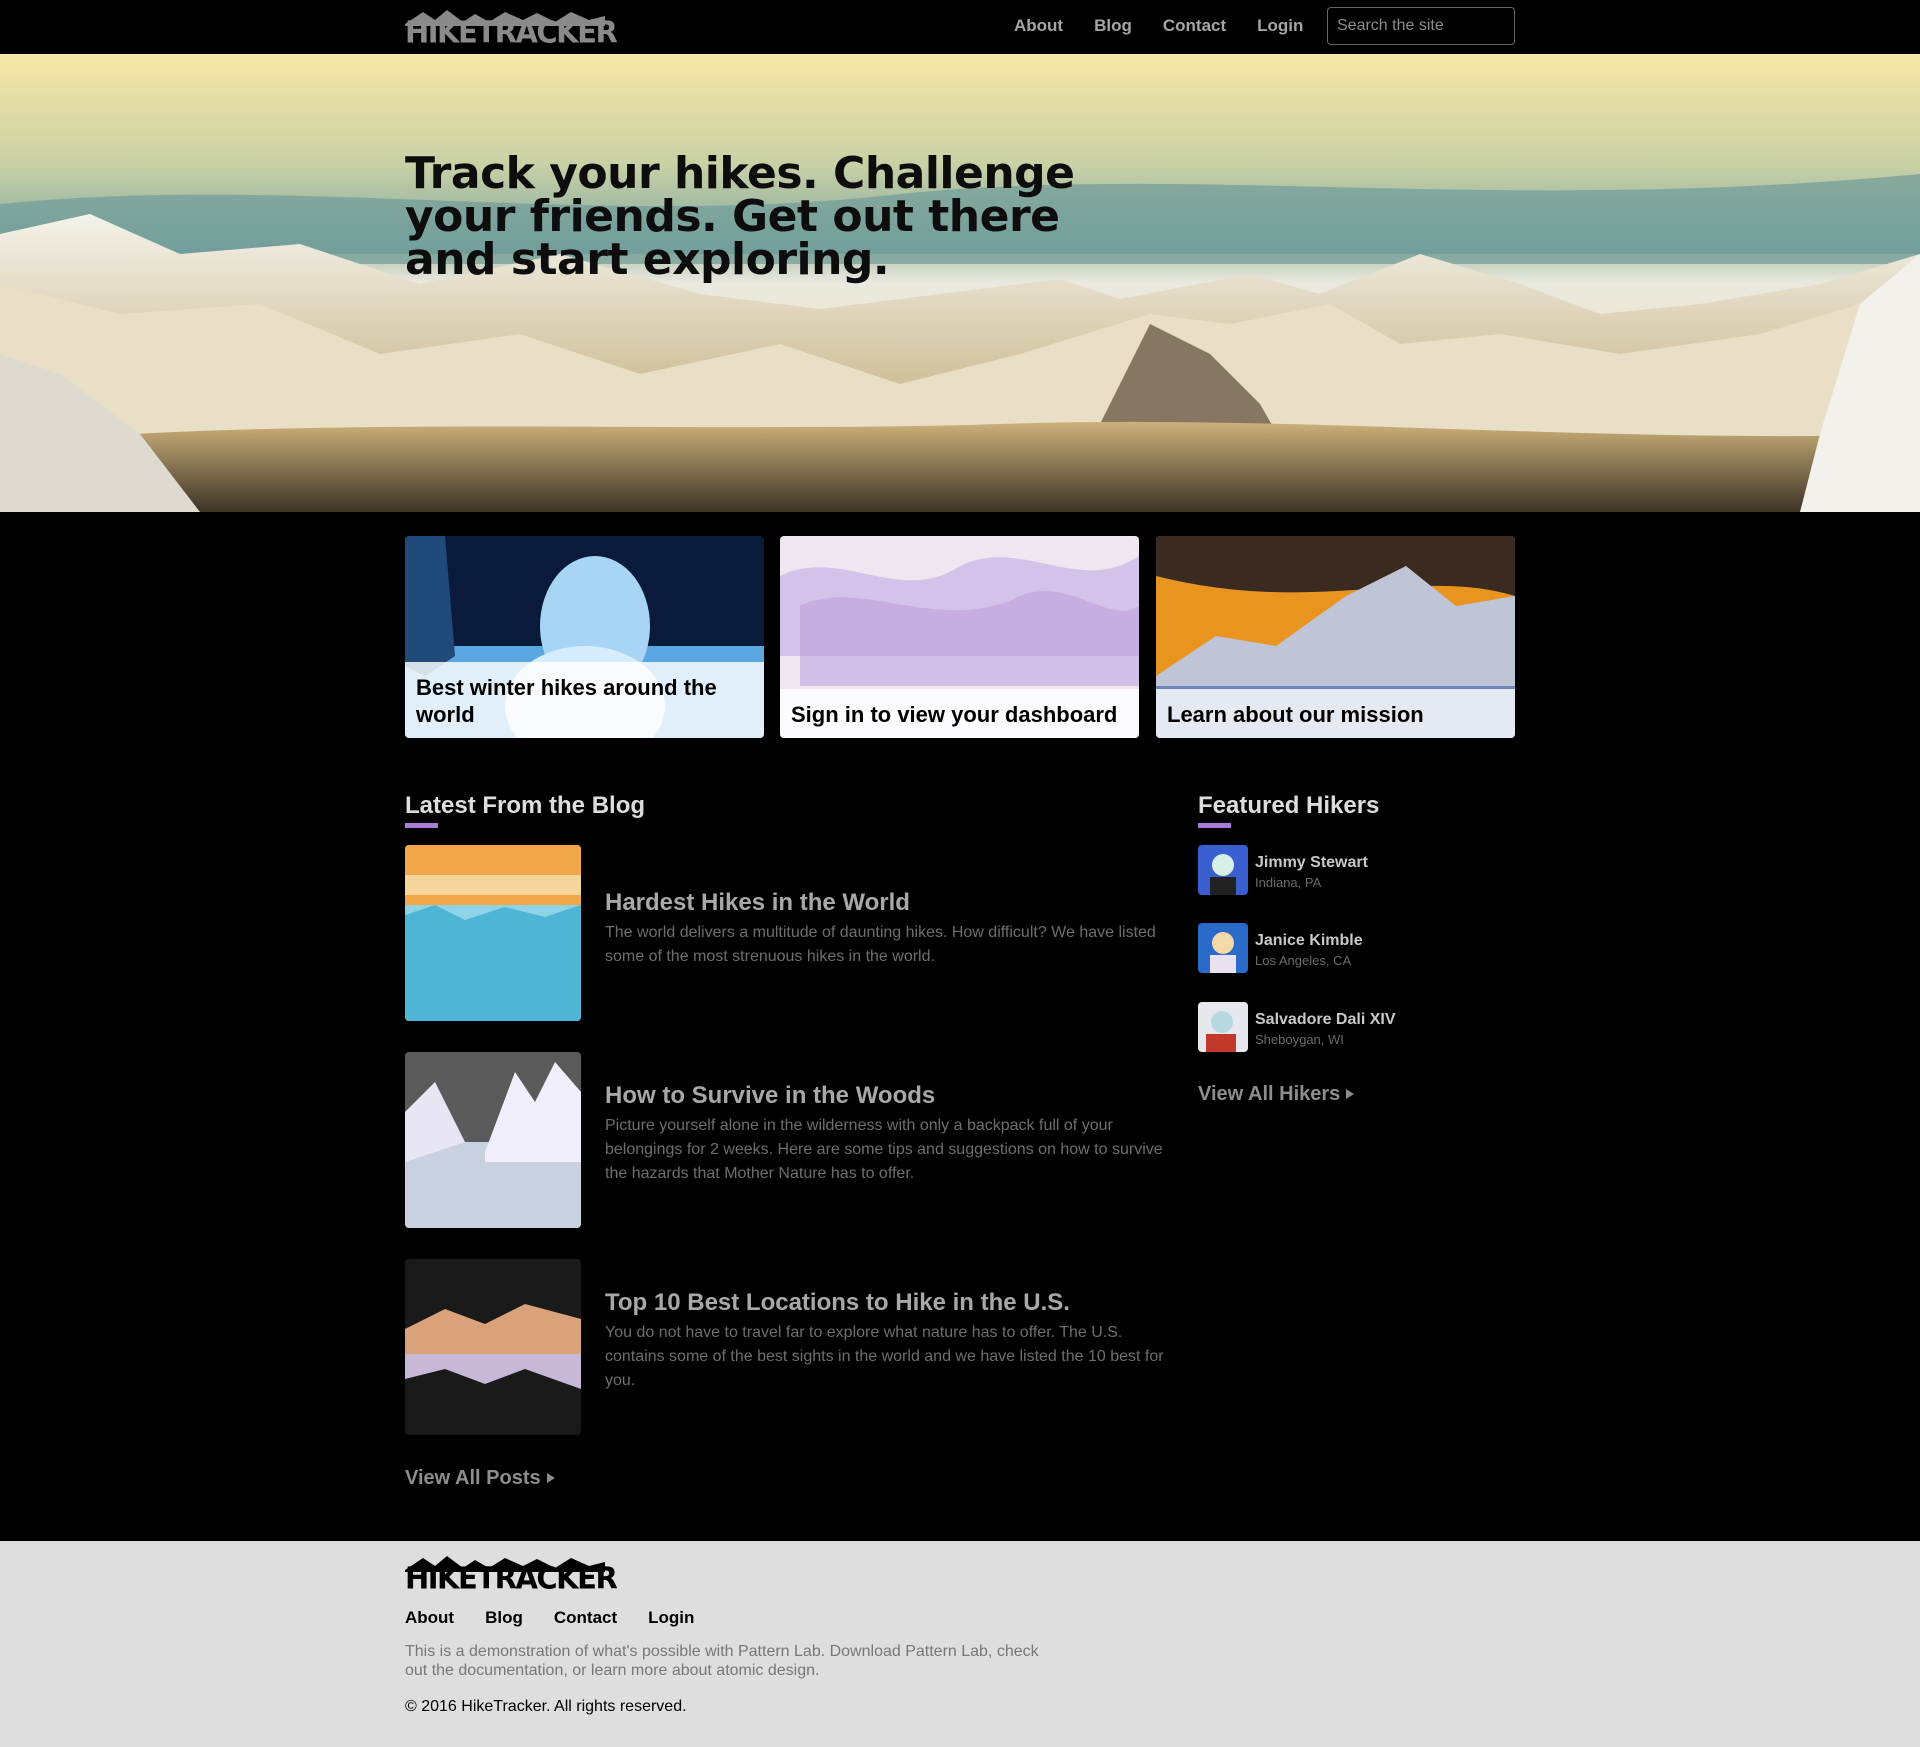  What do you see at coordinates (1335, 637) in the screenshot?
I see `card-mission: Learn about our mission` at bounding box center [1335, 637].